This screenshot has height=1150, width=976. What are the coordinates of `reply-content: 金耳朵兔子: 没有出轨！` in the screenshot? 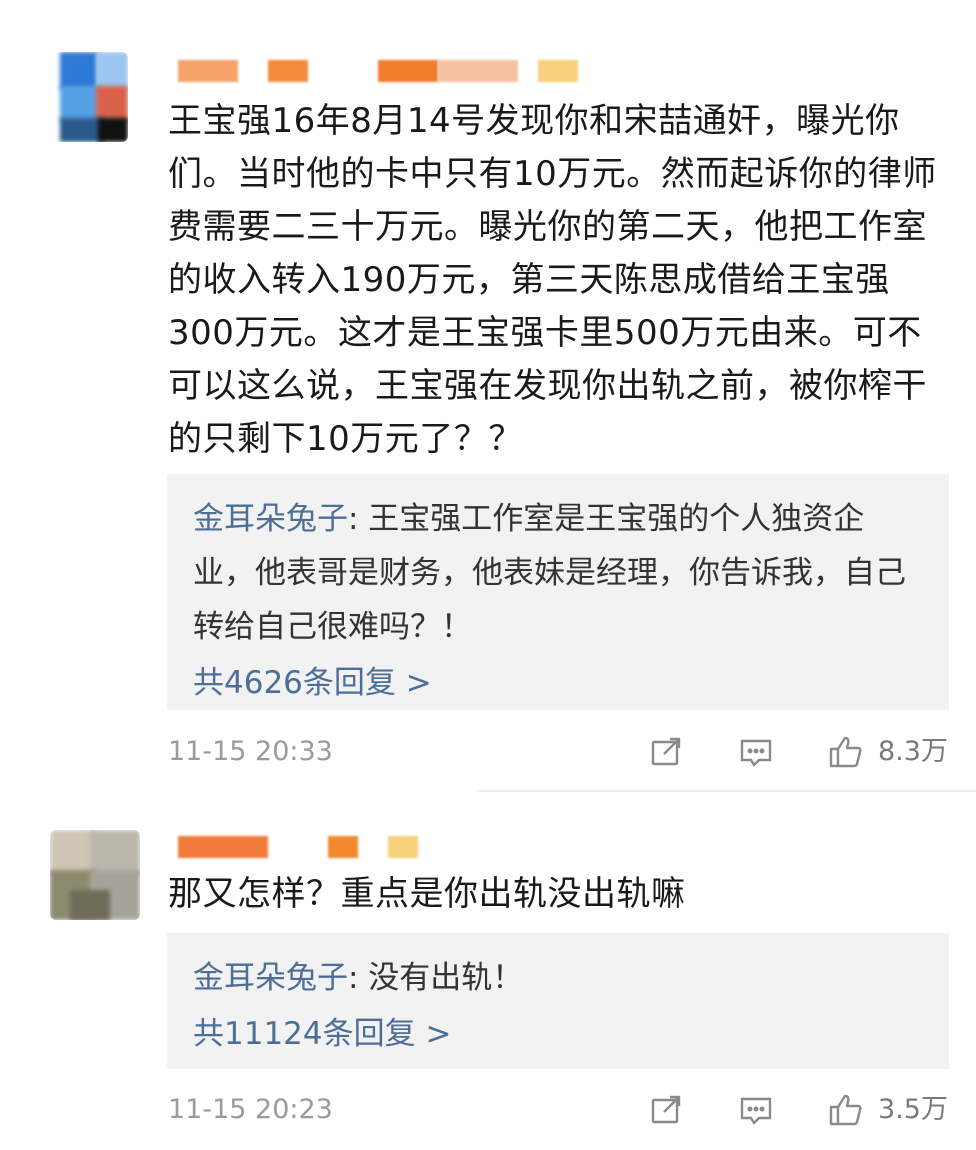 It's located at (558, 978).